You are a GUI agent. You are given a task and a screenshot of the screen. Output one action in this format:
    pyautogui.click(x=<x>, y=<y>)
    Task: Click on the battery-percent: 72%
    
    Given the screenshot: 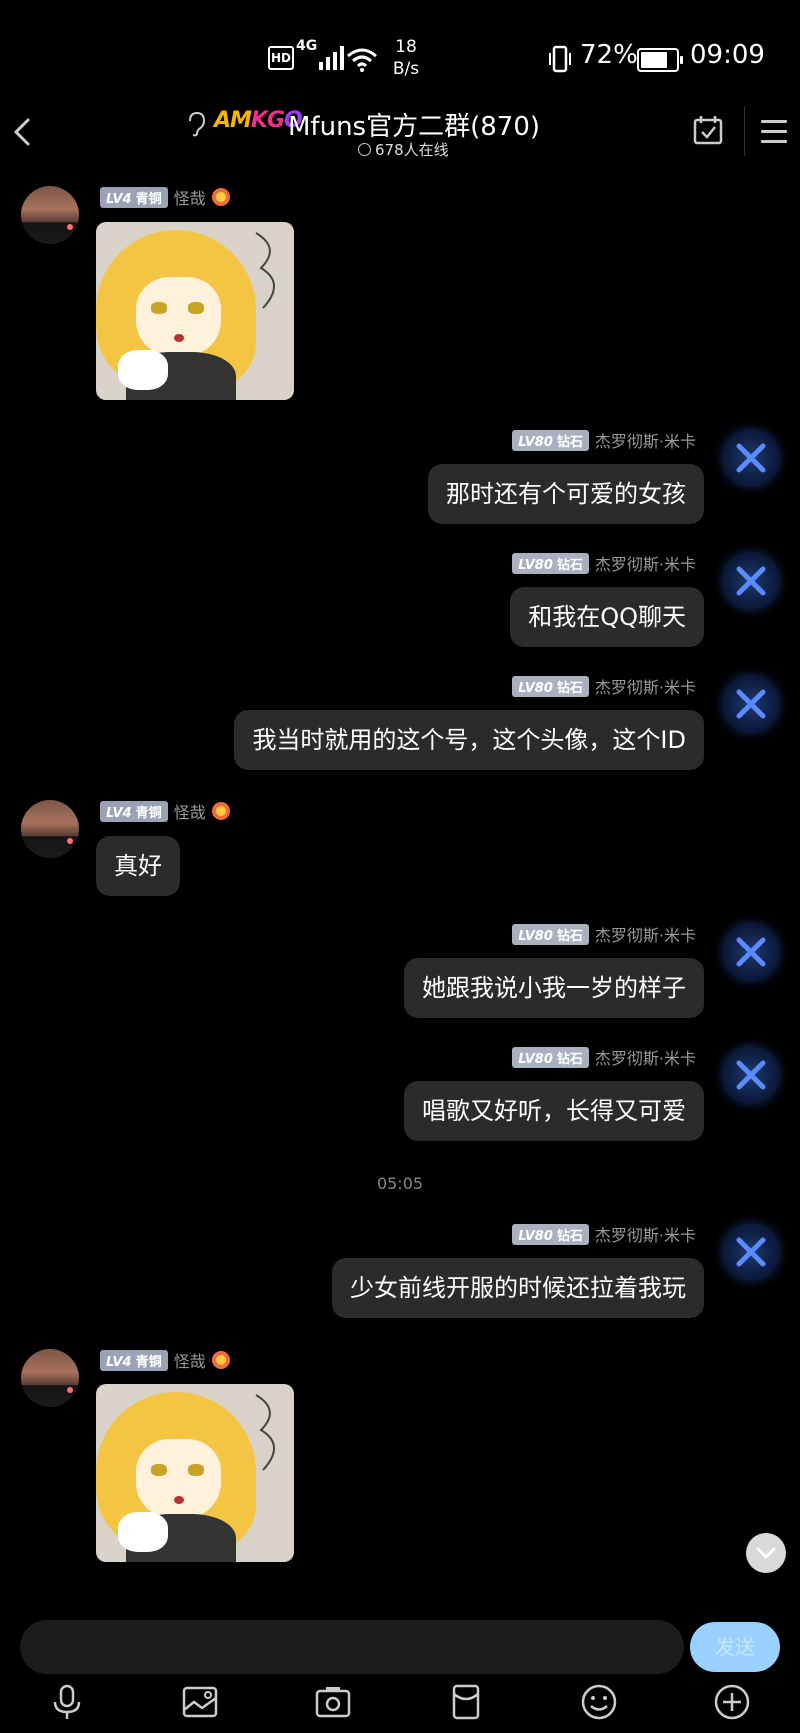 What is the action you would take?
    pyautogui.click(x=609, y=55)
    